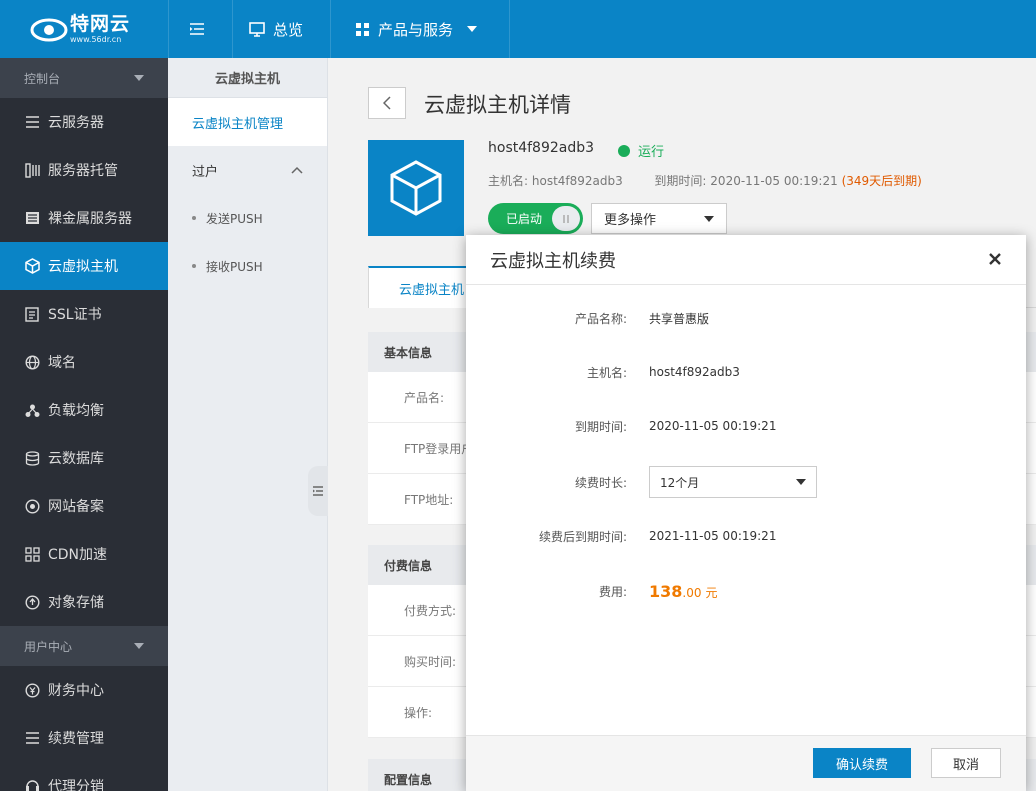  What do you see at coordinates (78, 555) in the screenshot?
I see `sidebar-item-label: CDN加速` at bounding box center [78, 555].